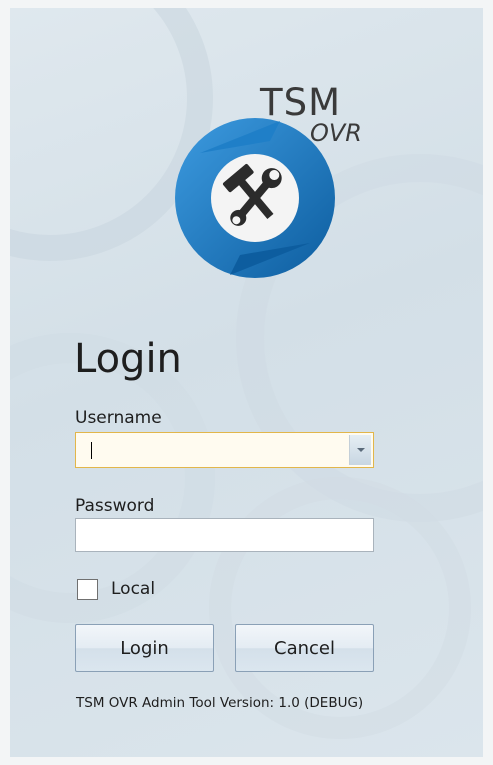 The height and width of the screenshot is (765, 493). I want to click on password-label: Password, so click(115, 506).